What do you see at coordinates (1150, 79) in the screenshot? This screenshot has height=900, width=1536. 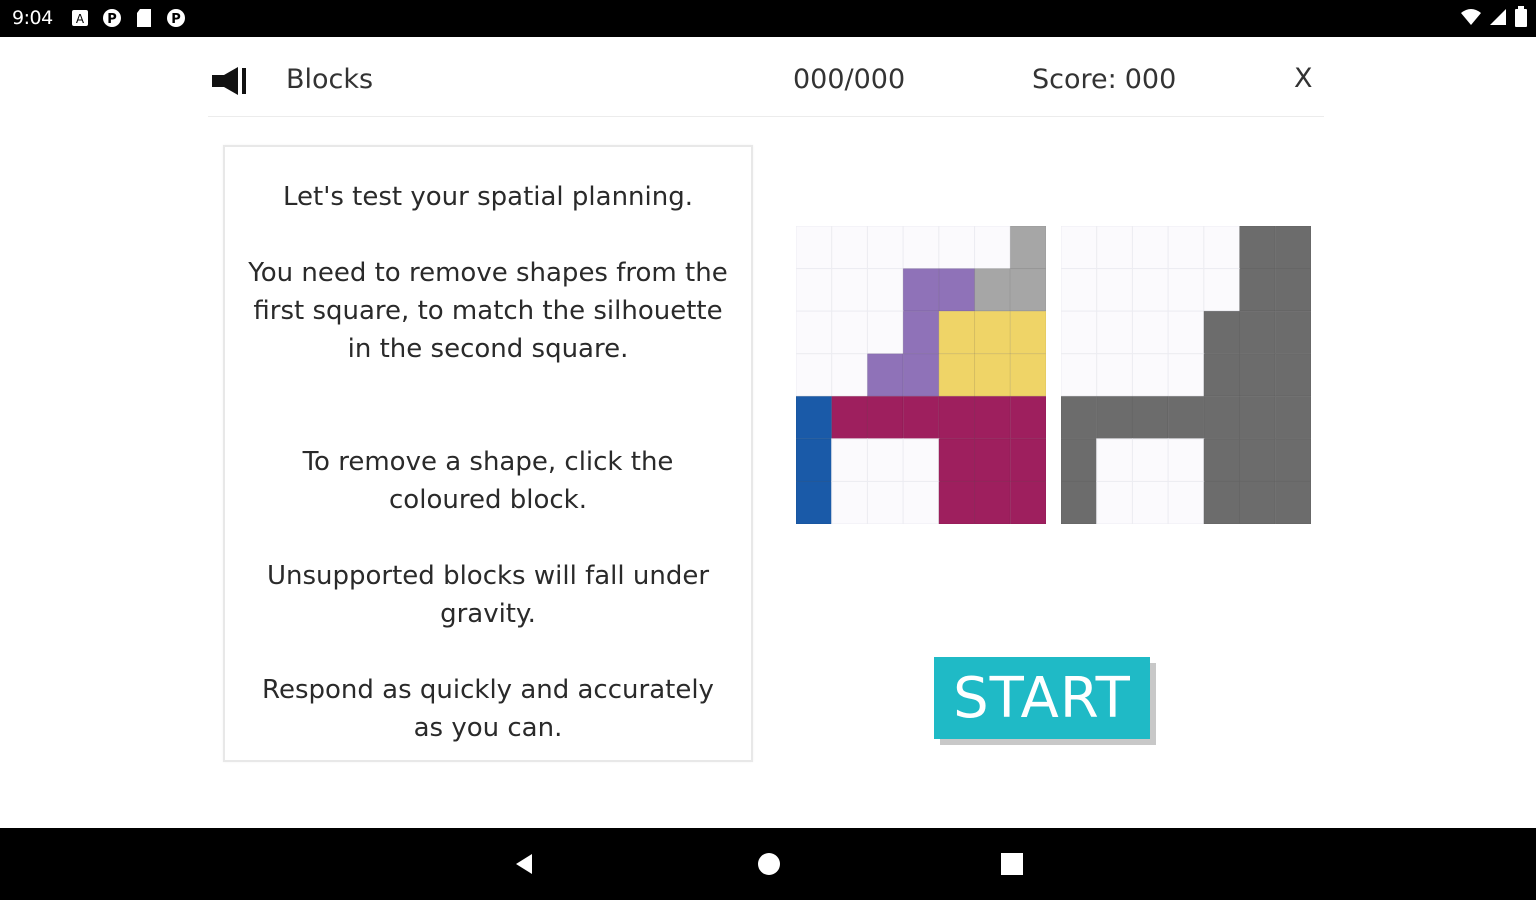 I see `score-value: 000` at bounding box center [1150, 79].